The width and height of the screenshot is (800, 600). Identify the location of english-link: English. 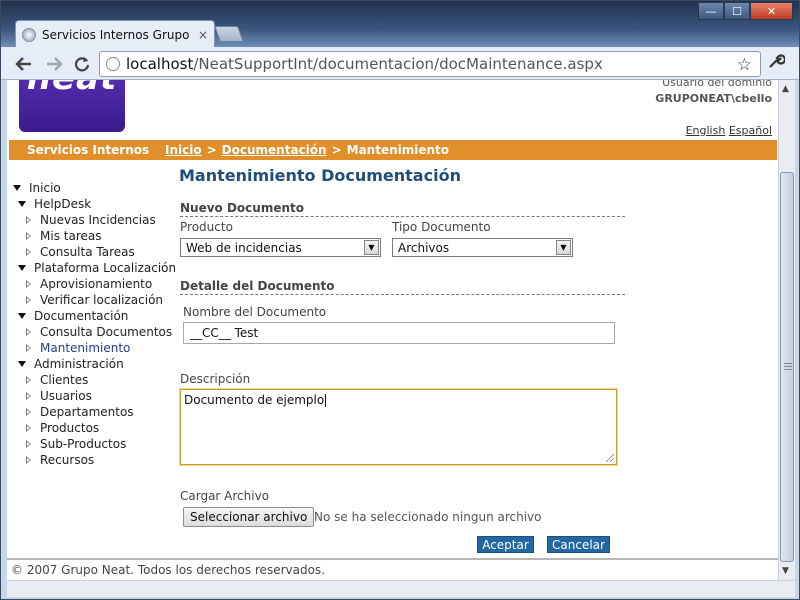
(706, 130).